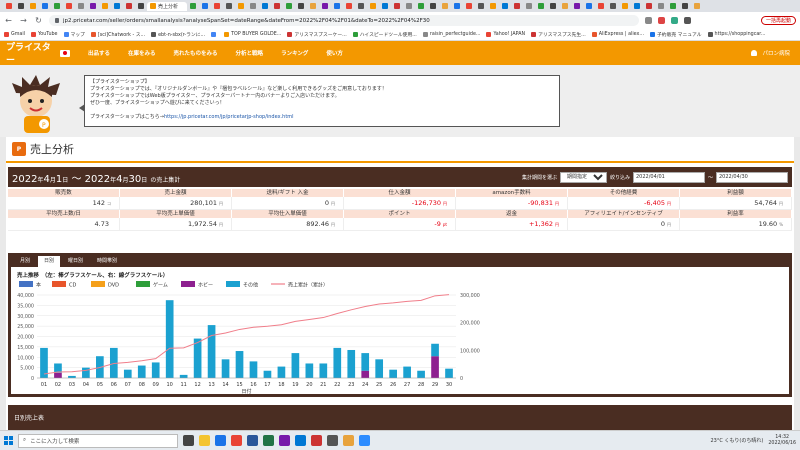 The image size is (800, 450). I want to click on update-button: 一括再起動, so click(778, 20).